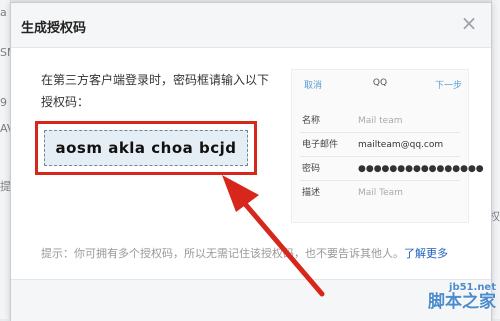 Image resolution: width=500 pixels, height=321 pixels. I want to click on watermark-name: 脚本之家, so click(462, 302).